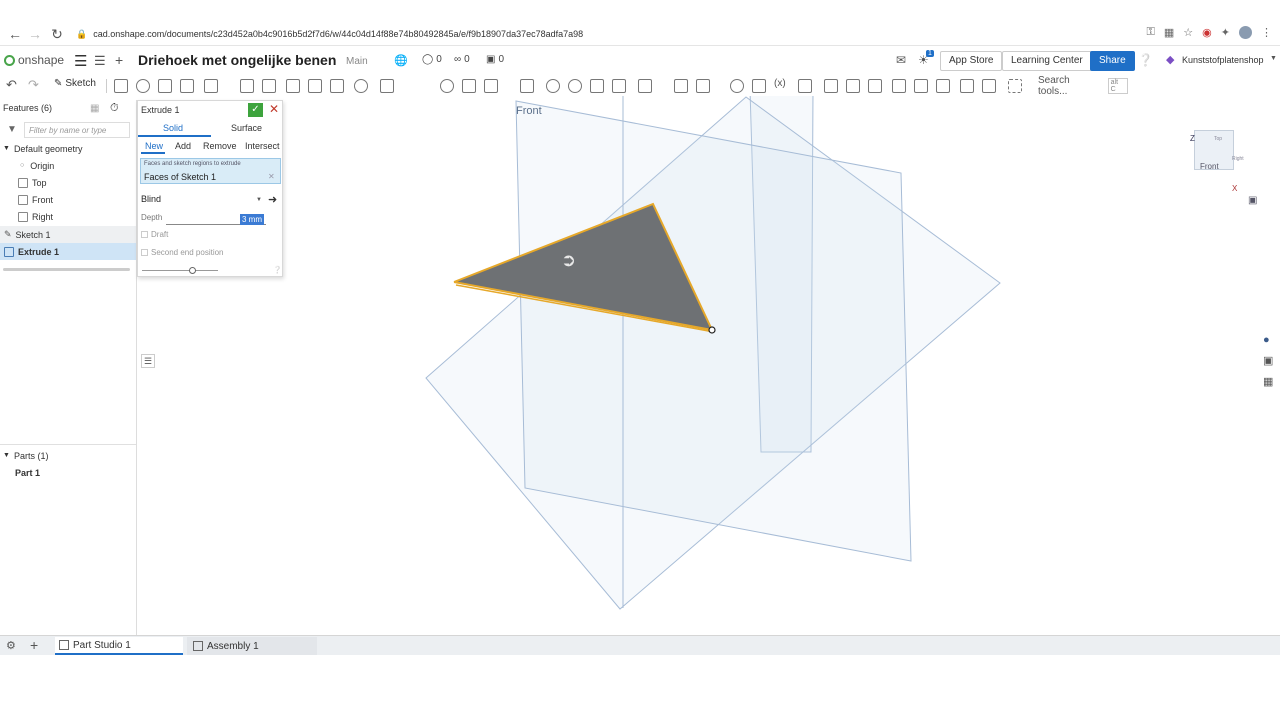 The height and width of the screenshot is (720, 1280). What do you see at coordinates (619, 86) in the screenshot?
I see `offset-surface-icon` at bounding box center [619, 86].